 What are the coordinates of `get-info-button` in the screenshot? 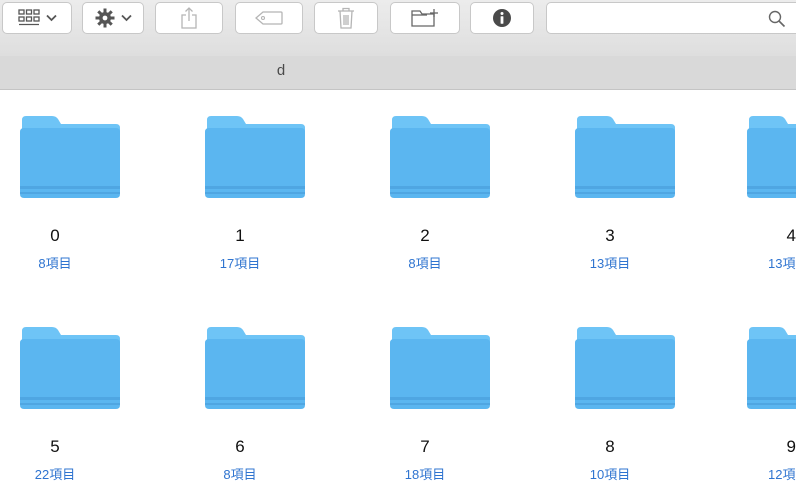 It's located at (502, 18).